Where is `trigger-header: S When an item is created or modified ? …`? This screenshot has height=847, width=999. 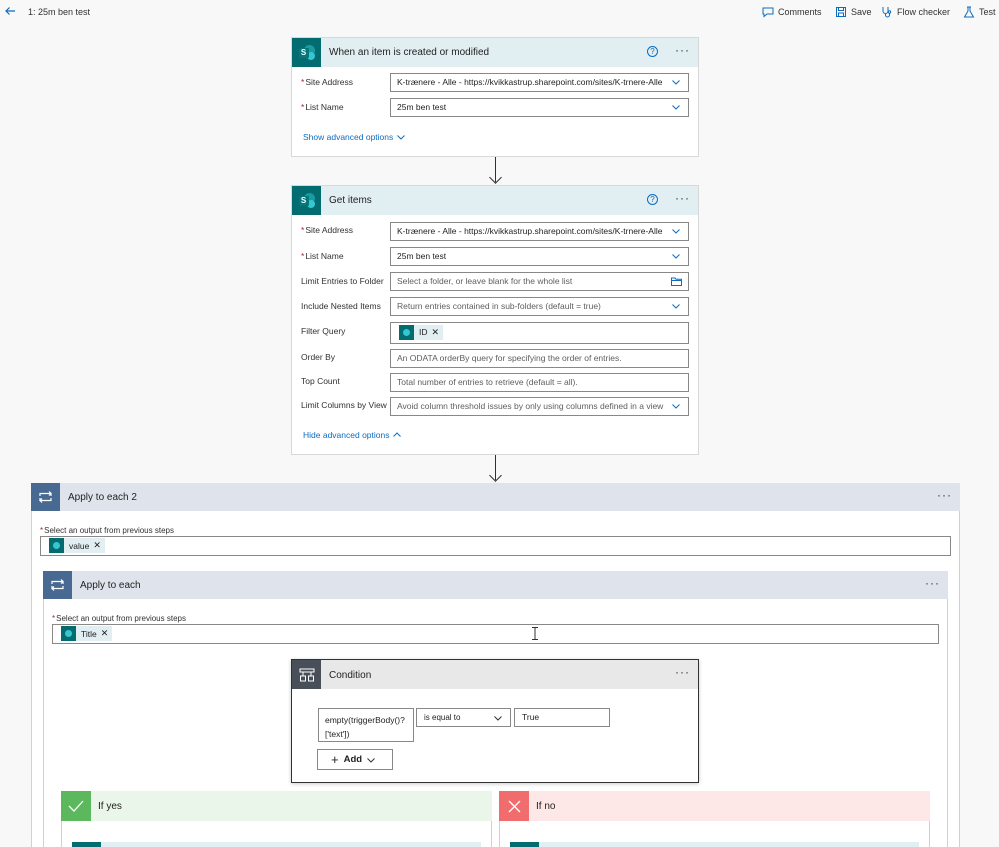
trigger-header: S When an item is created or modified ? … is located at coordinates (495, 52).